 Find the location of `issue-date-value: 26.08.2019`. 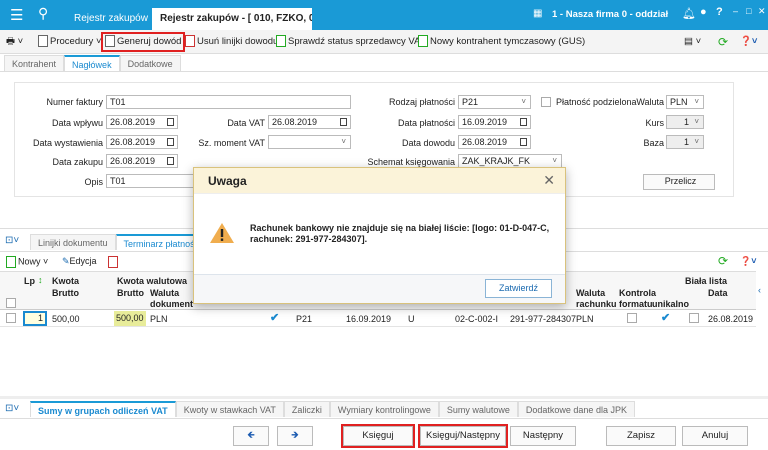

issue-date-value: 26.08.2019 is located at coordinates (133, 142).